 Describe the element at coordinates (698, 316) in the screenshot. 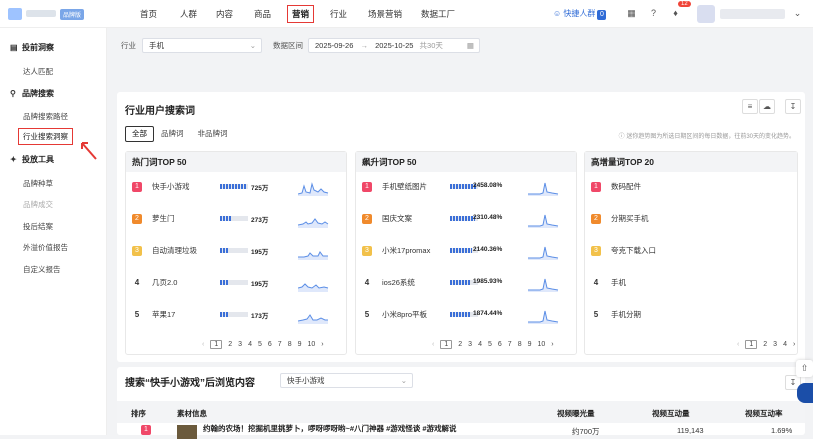

I see `list-item: 5 手机分期` at that location.